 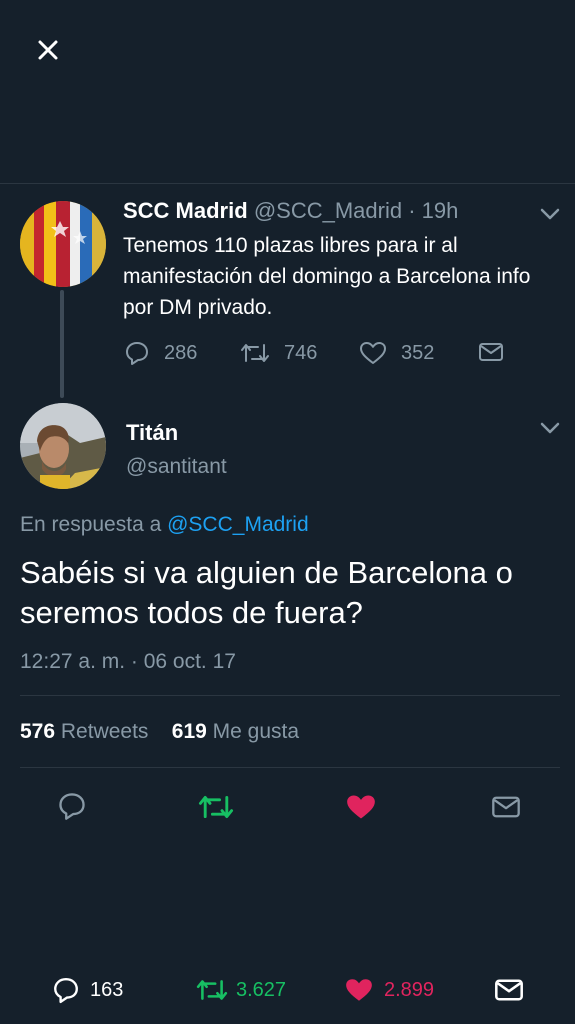 I want to click on like-button: 352, so click(x=396, y=353).